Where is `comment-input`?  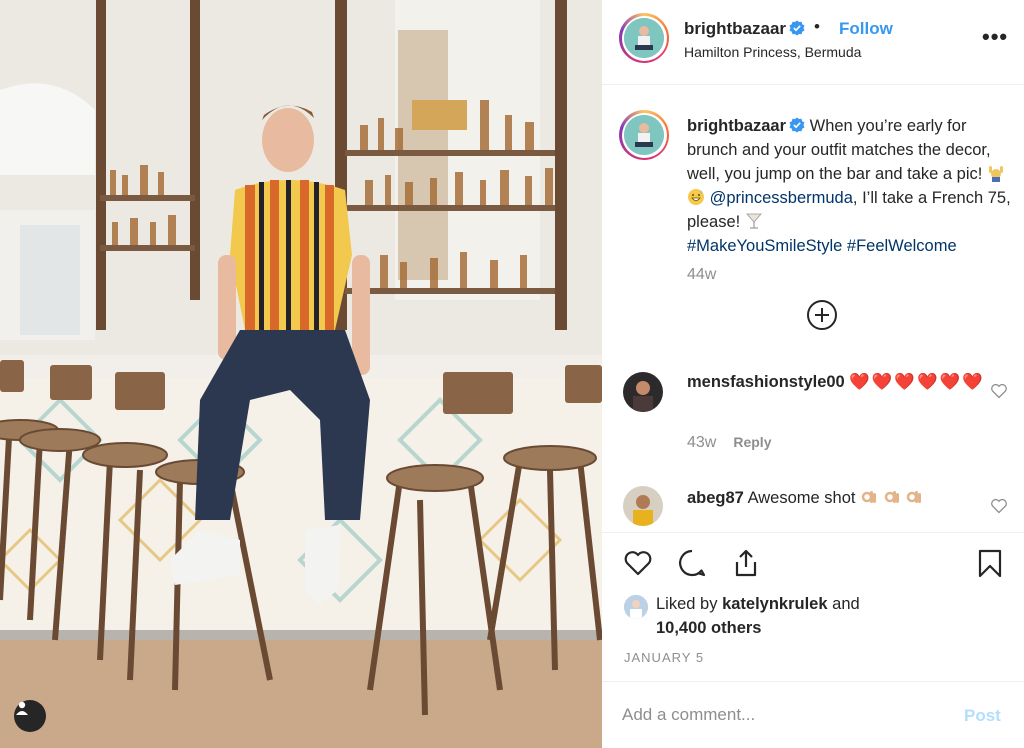 comment-input is located at coordinates (782, 715).